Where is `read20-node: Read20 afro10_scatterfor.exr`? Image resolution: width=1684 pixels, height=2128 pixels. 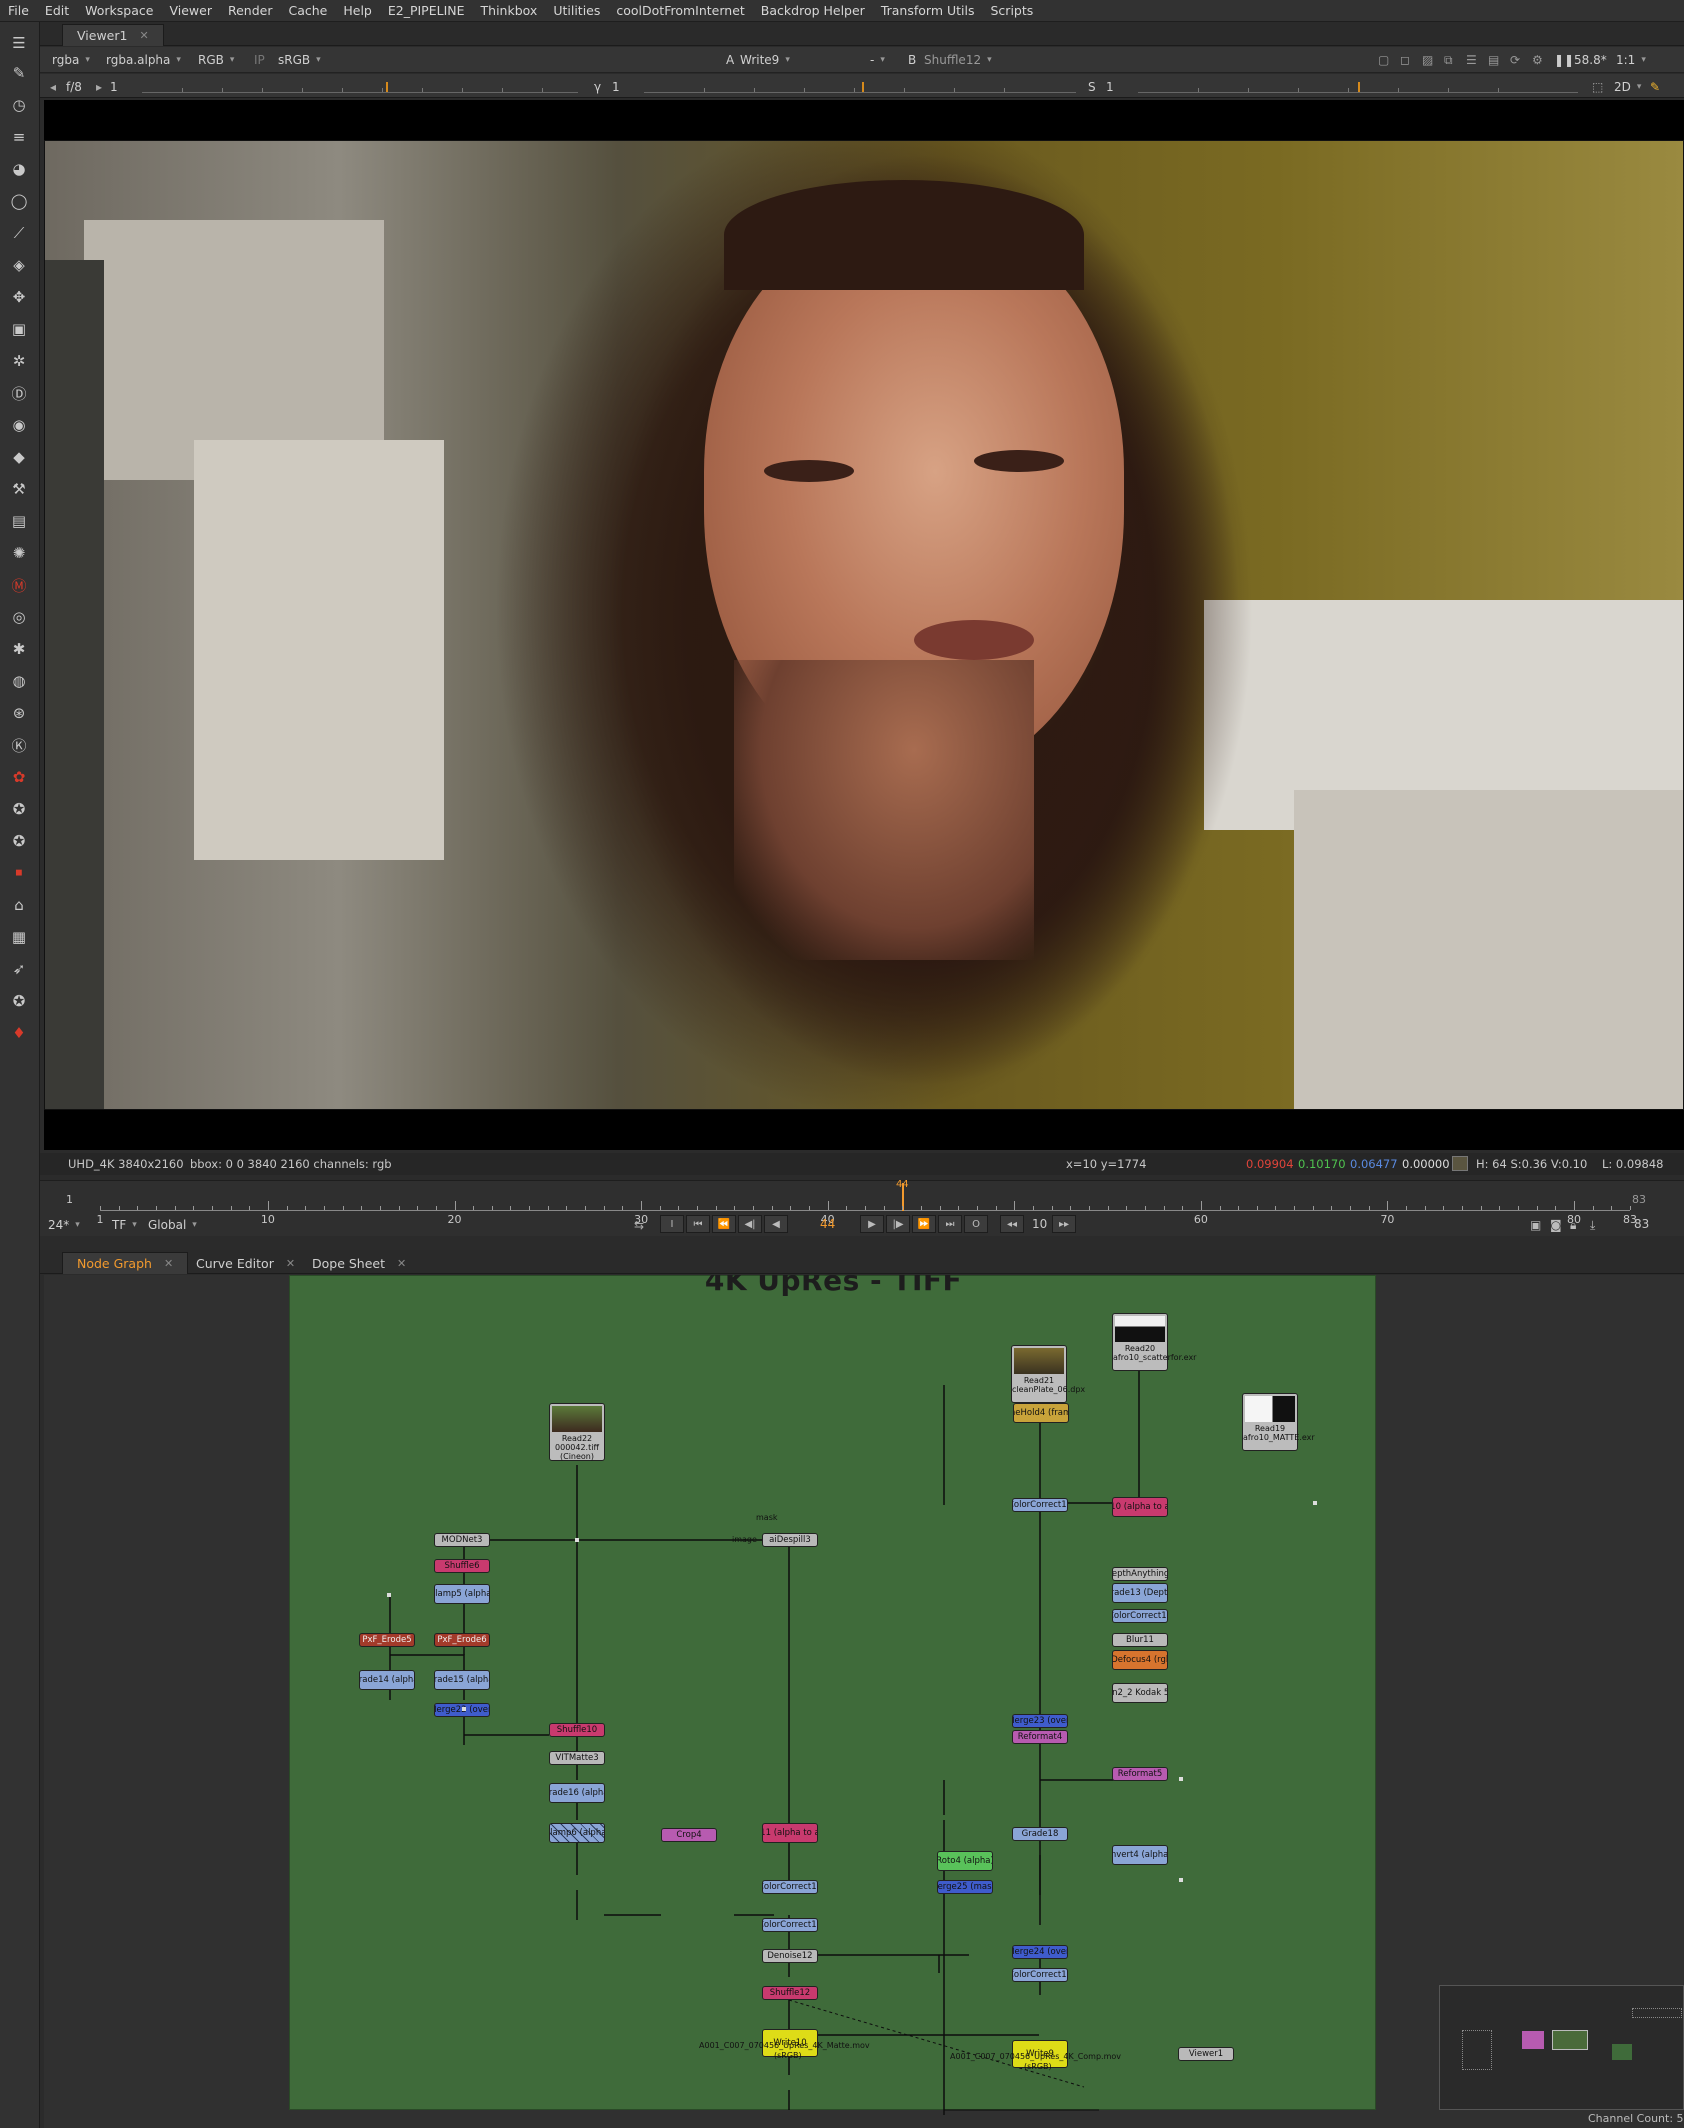
read20-node: Read20 afro10_scatterfor.exr is located at coordinates (1154, 1342).